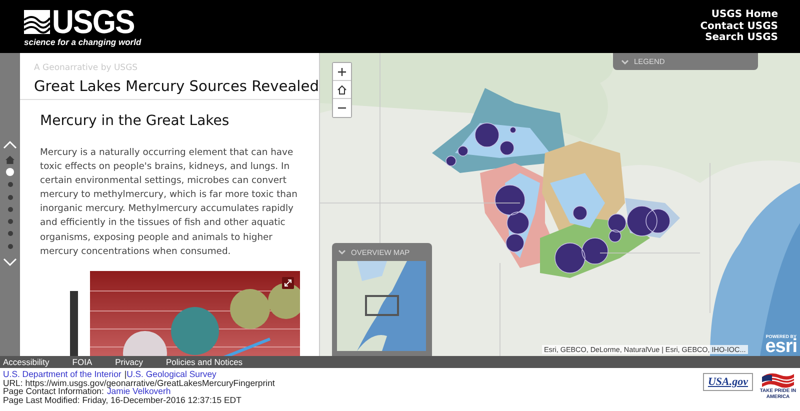  I want to click on footer-link: Policies and Notices, so click(204, 362).